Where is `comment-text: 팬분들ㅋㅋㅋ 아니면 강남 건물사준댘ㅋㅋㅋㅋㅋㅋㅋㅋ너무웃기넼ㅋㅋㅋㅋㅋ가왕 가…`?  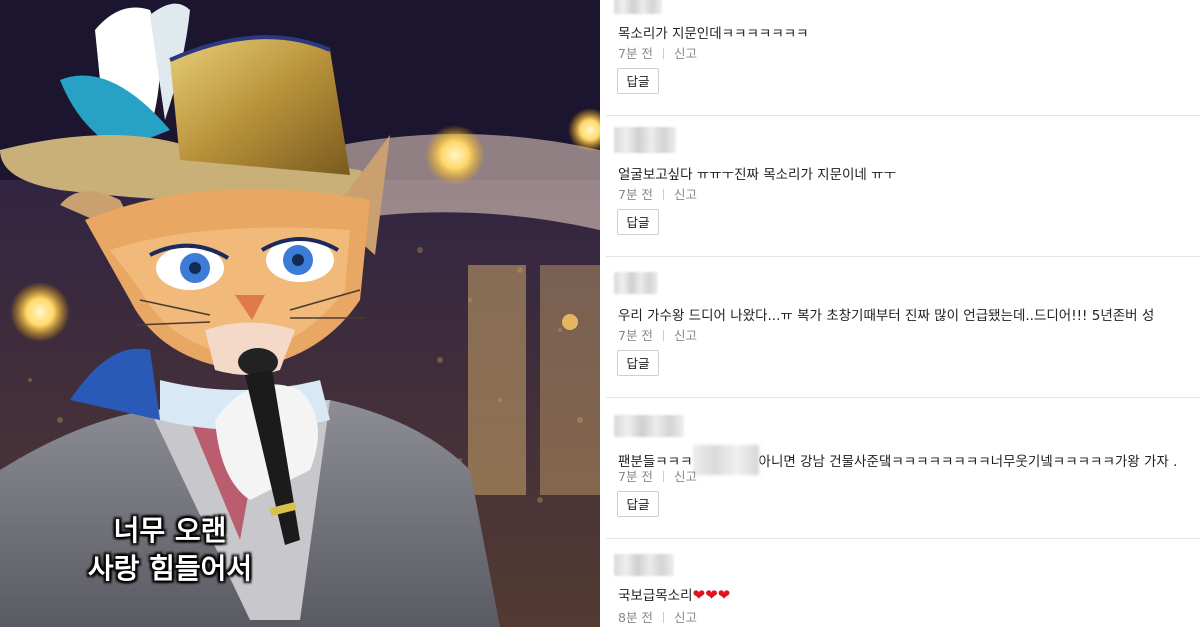 comment-text: 팬분들ㅋㅋㅋ 아니면 강남 건물사준댘ㅋㅋㅋㅋㅋㅋㅋㅋ너무웃기넼ㅋㅋㅋㅋㅋ가왕 가… is located at coordinates (897, 460).